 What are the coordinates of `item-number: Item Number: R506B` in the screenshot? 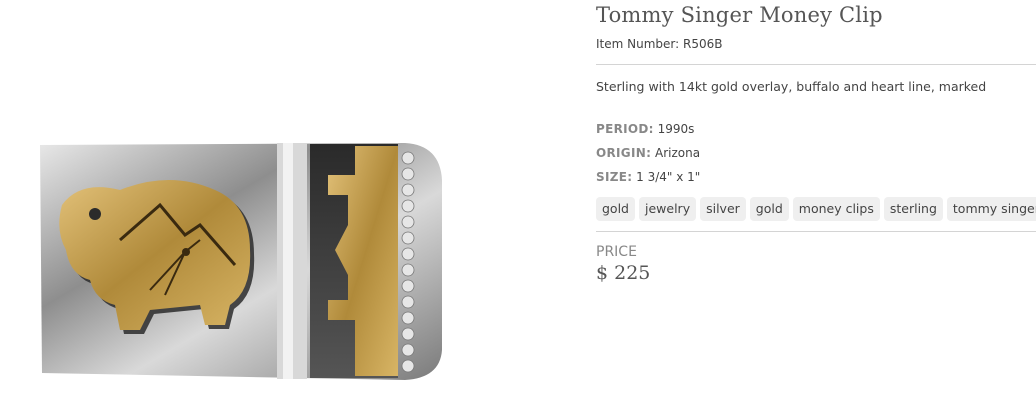 It's located at (659, 44).